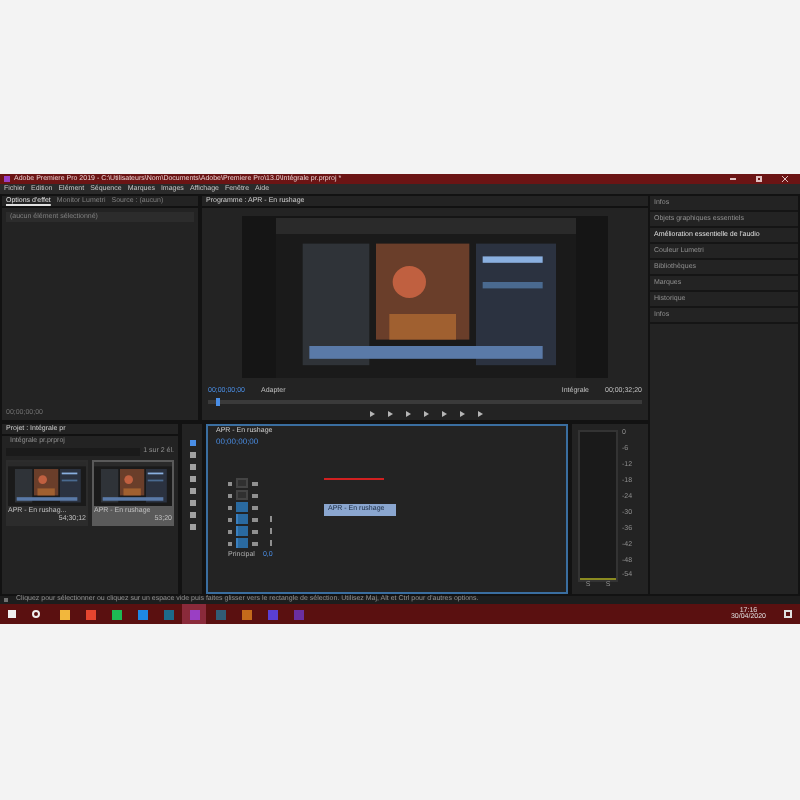 The height and width of the screenshot is (800, 800). What do you see at coordinates (12, 614) in the screenshot?
I see `start-icon` at bounding box center [12, 614].